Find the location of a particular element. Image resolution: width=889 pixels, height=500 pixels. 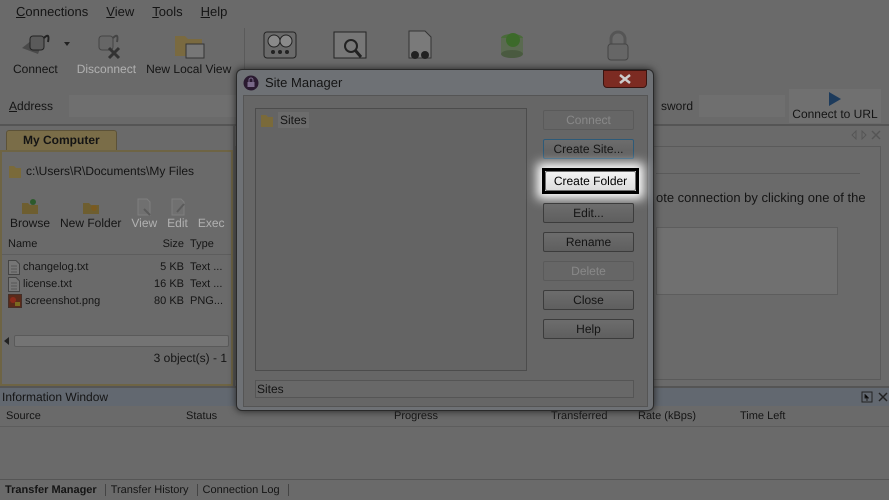

menu-item: View is located at coordinates (120, 12).